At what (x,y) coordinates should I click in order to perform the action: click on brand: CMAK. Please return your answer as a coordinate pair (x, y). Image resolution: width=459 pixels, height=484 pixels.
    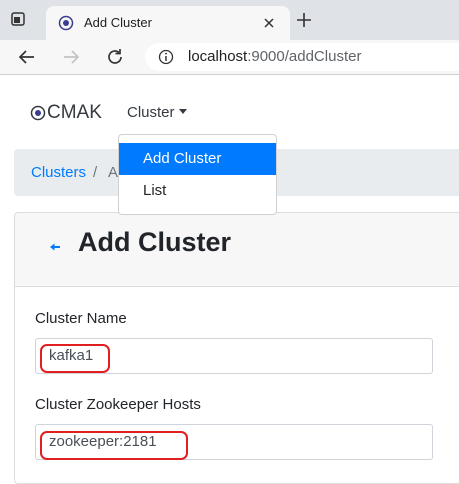
    Looking at the image, I should click on (66, 113).